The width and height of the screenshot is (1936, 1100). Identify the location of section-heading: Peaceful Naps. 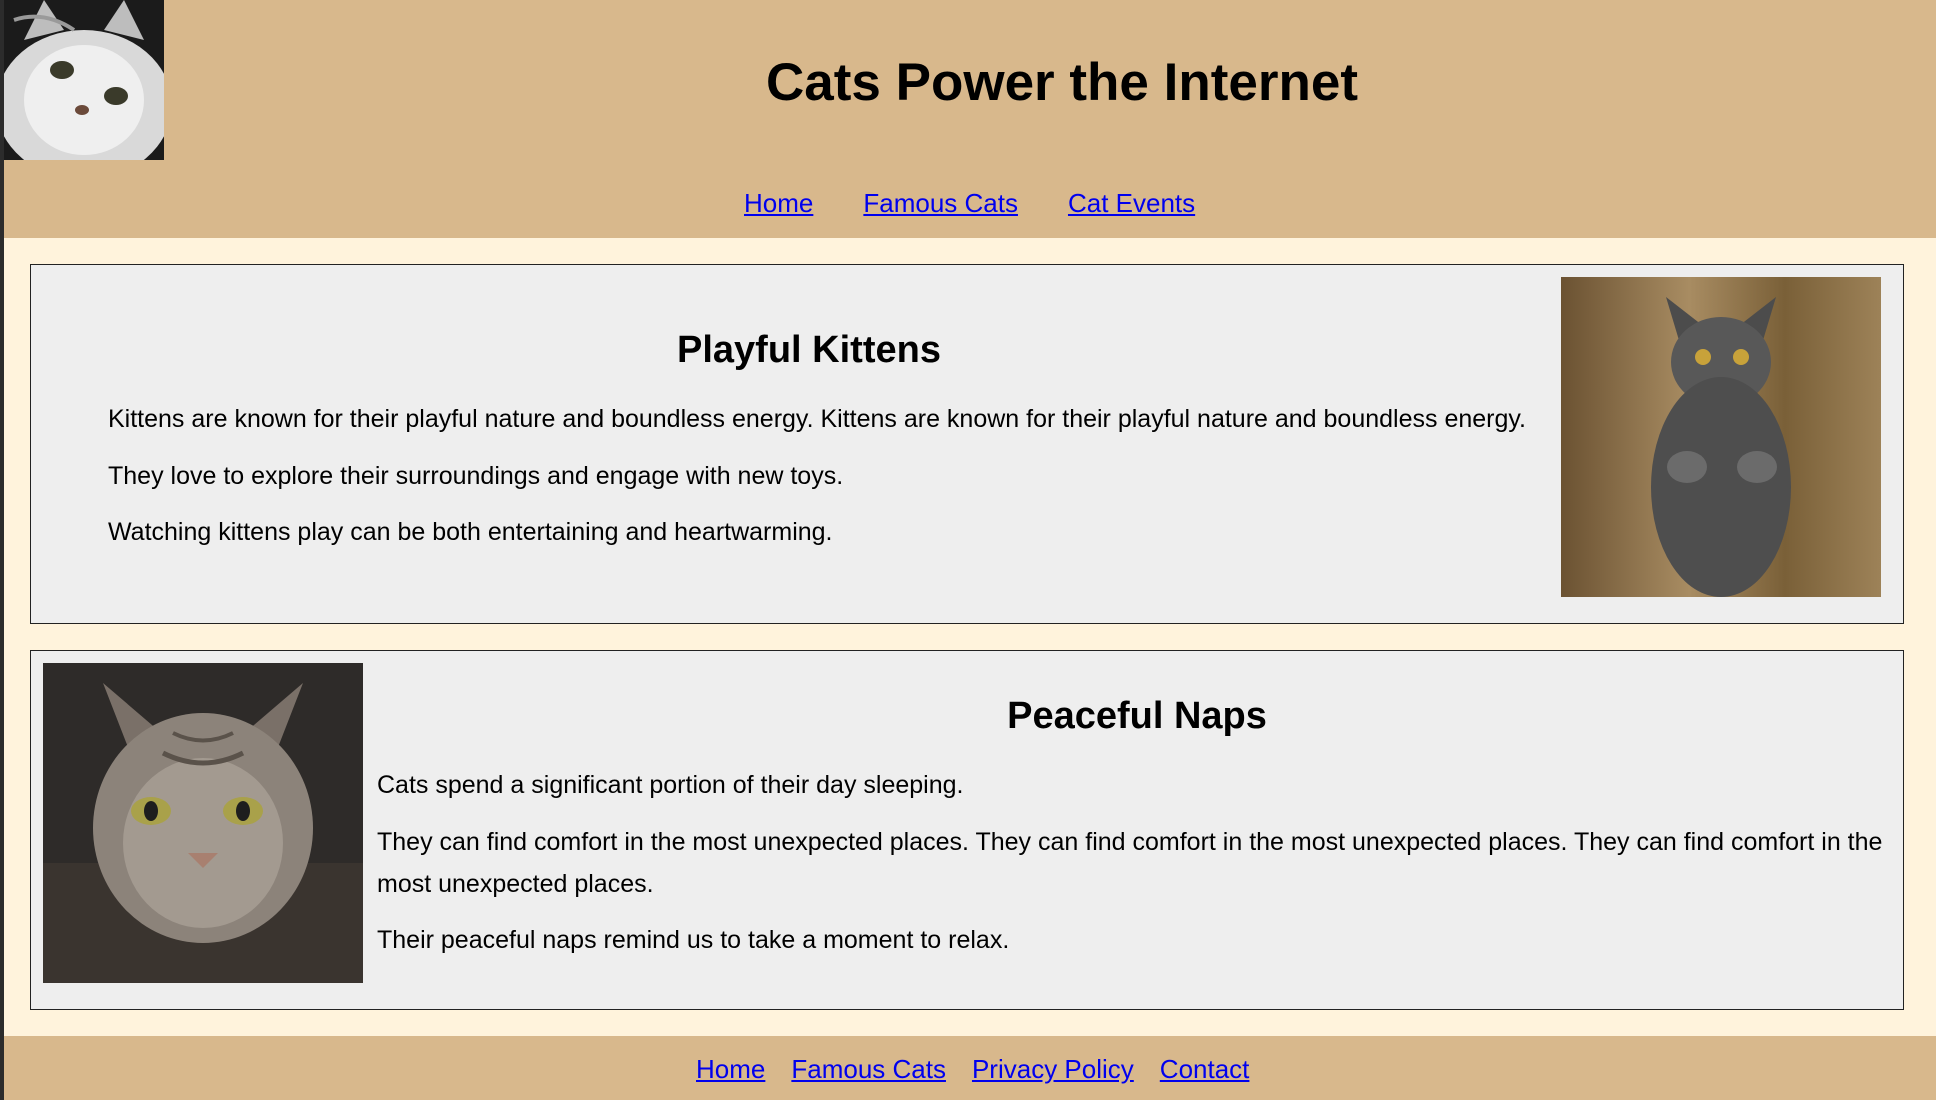
(1137, 716).